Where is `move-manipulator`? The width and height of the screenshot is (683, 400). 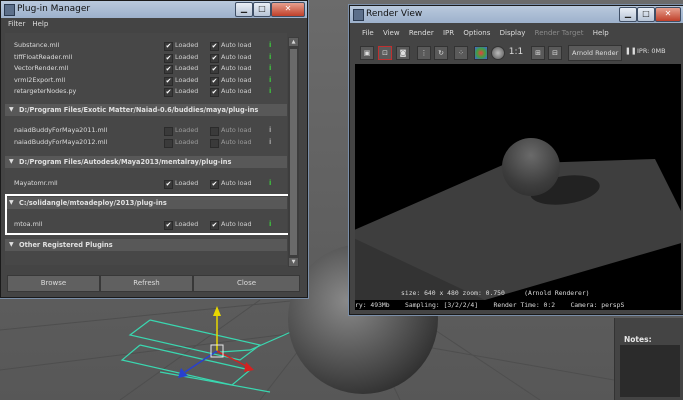
move-manipulator is located at coordinates (220, 342).